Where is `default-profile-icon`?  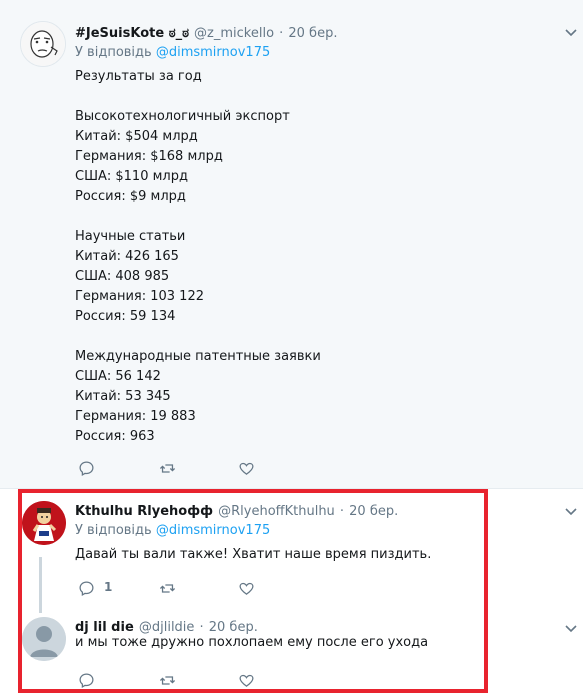
default-profile-icon is located at coordinates (44, 639).